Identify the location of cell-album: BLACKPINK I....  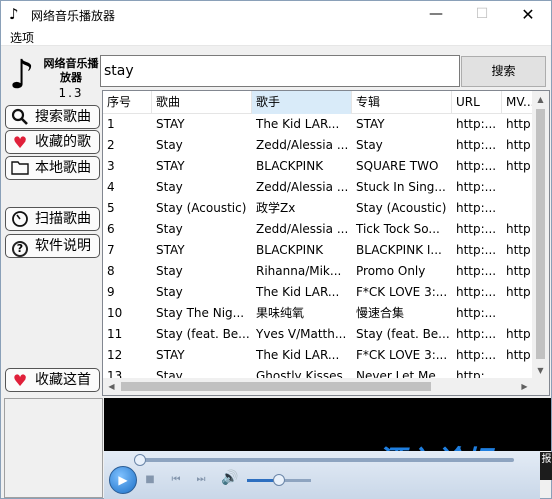
(399, 250).